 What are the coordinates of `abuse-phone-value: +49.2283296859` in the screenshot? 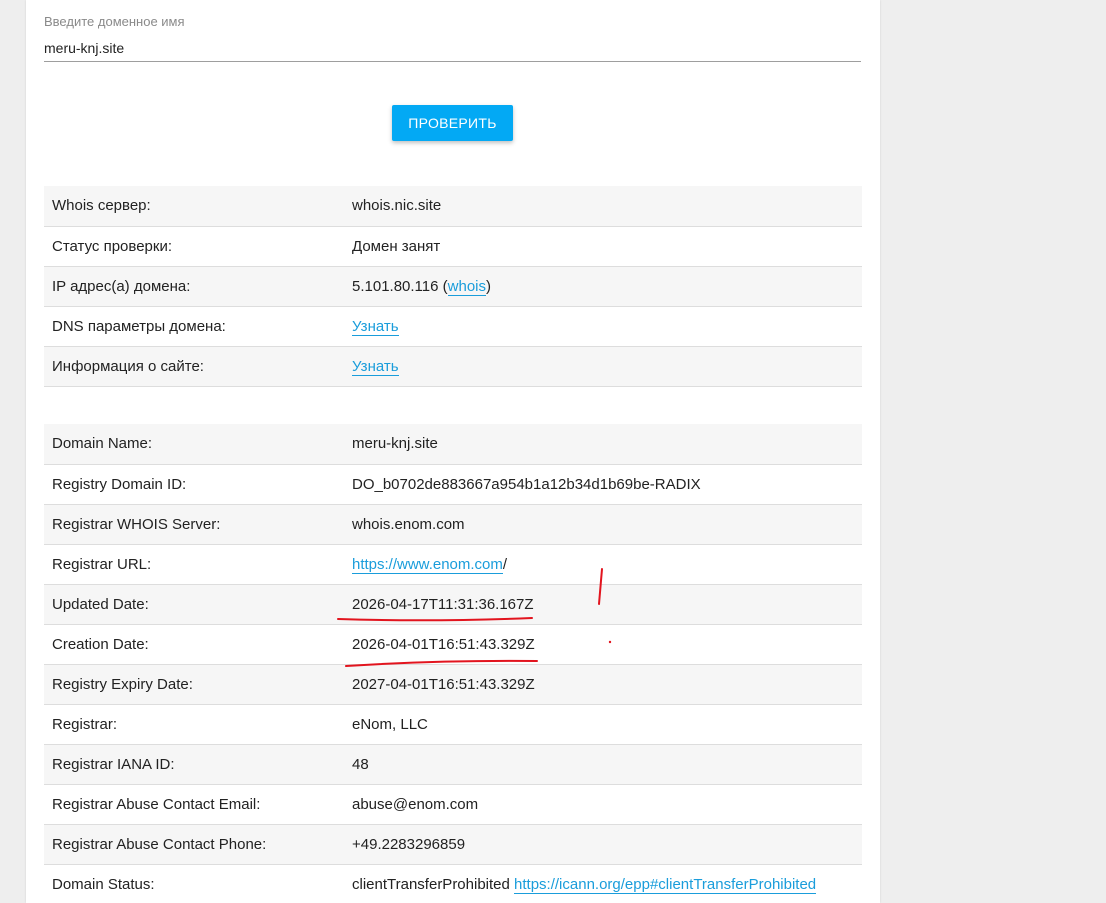 It's located at (603, 844).